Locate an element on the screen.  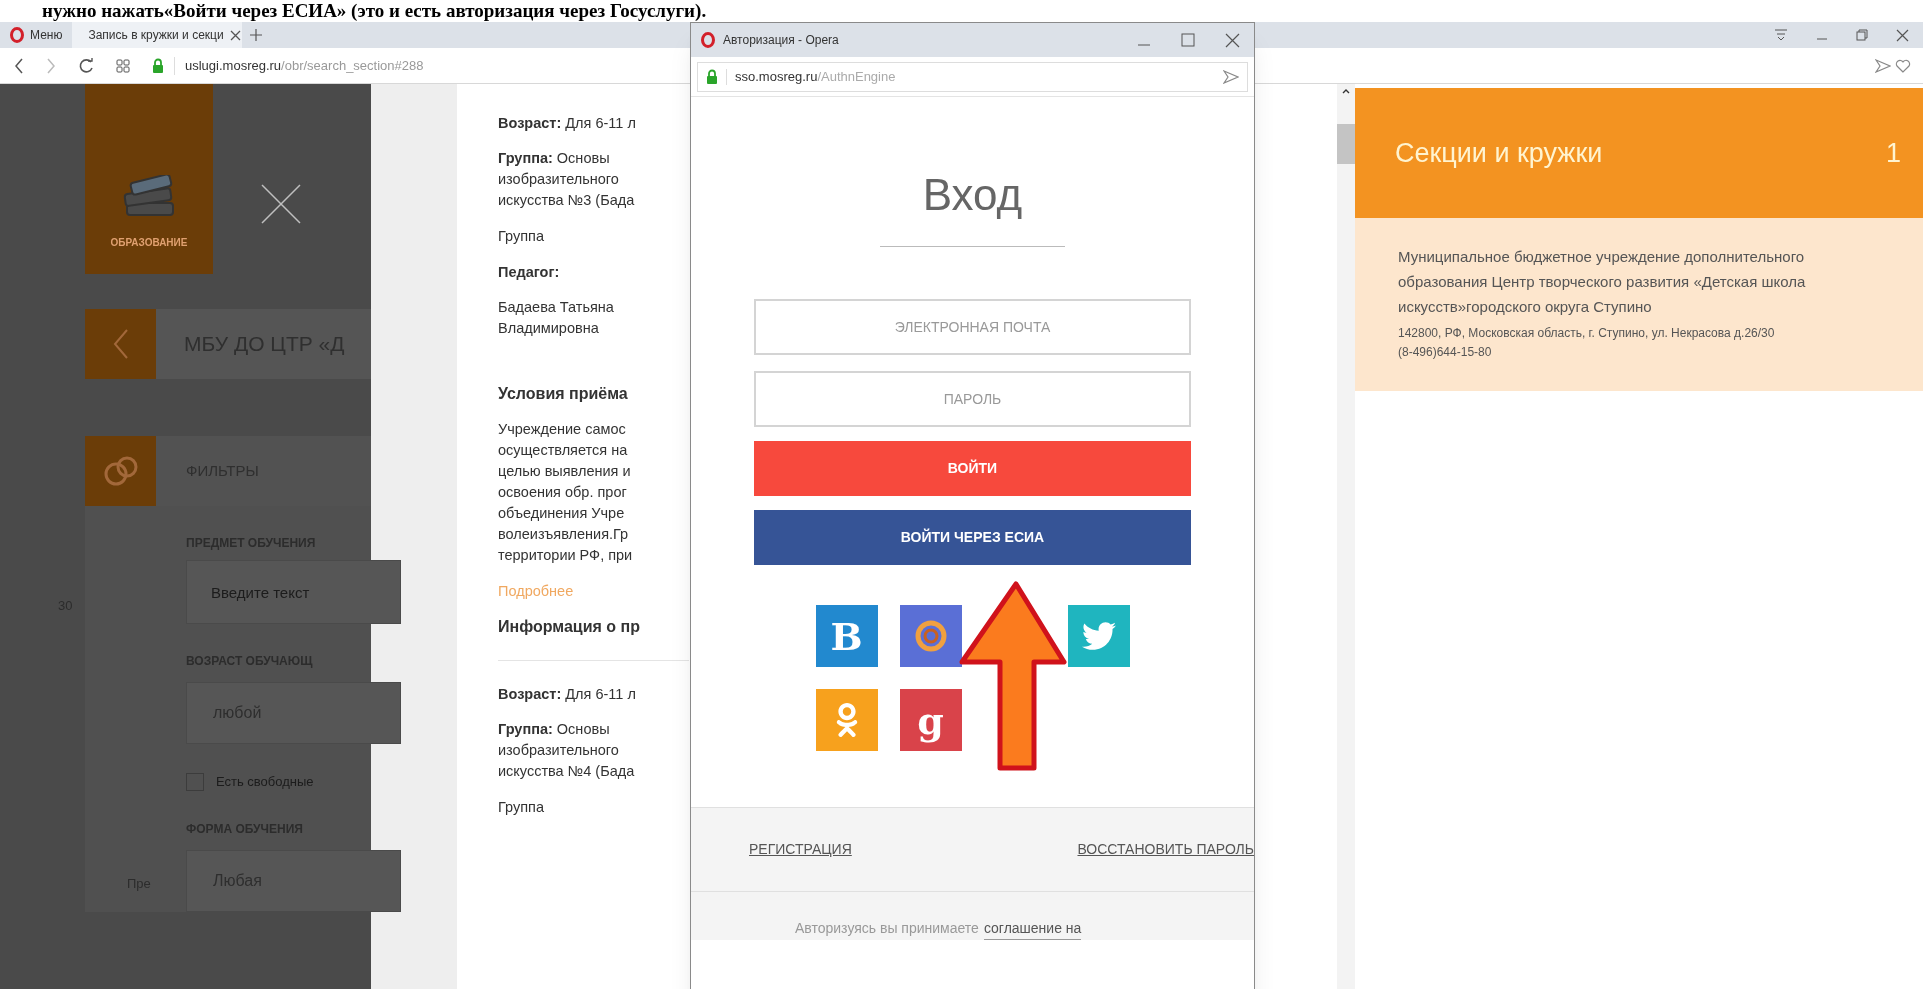
esia-login-button: ВОЙТИ ЧЕРЕЗ ЕСИА is located at coordinates (972, 537).